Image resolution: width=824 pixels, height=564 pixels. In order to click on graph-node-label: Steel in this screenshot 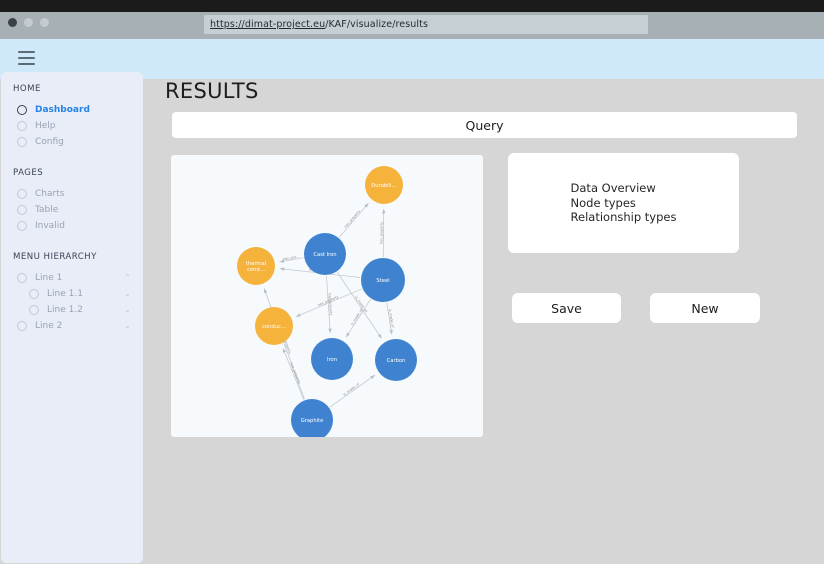, I will do `click(382, 281)`.